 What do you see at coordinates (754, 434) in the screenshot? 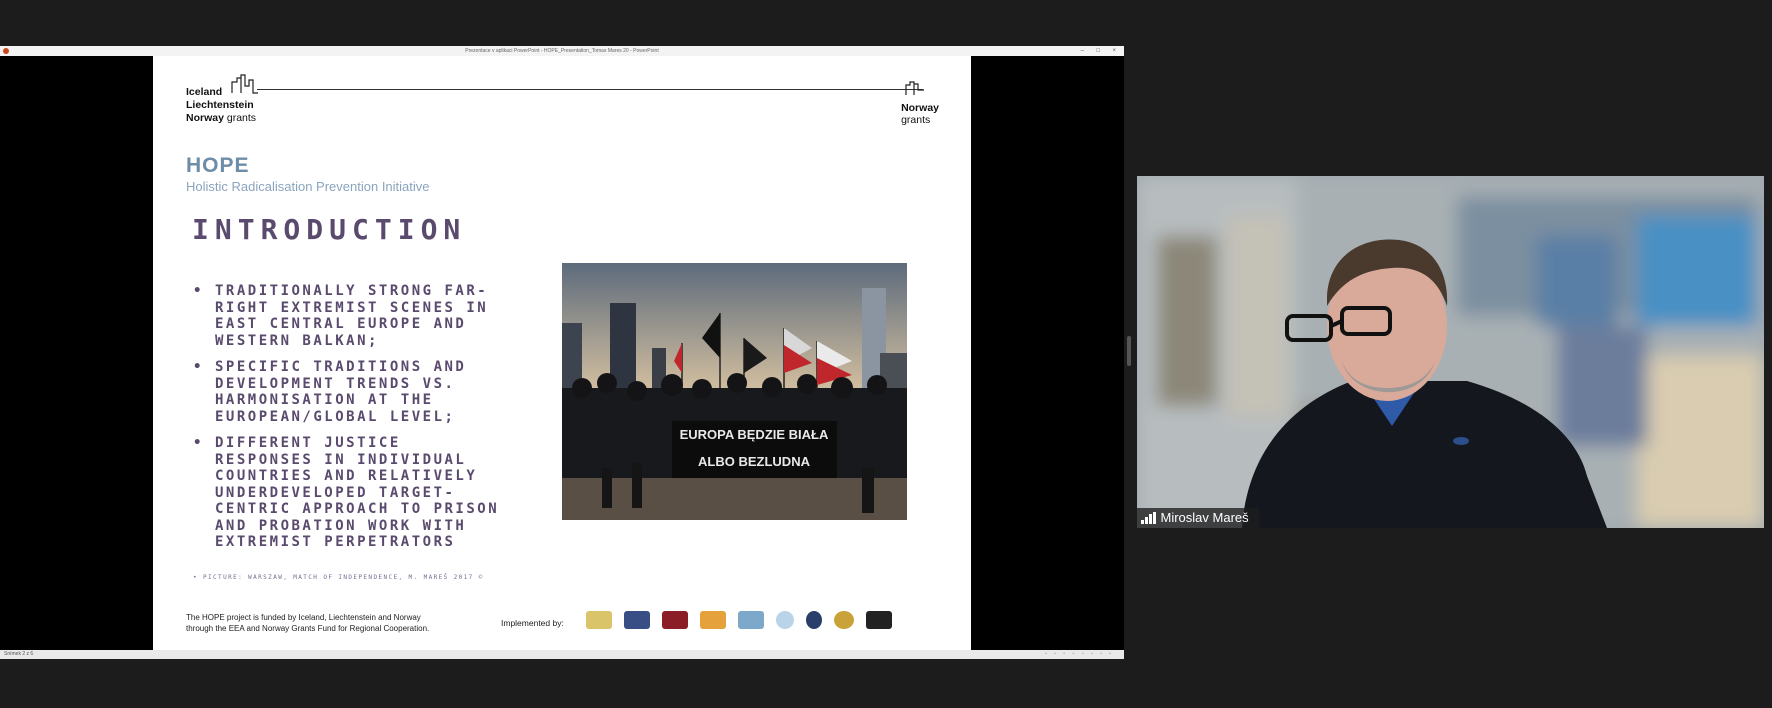
I see `banner-line-1: EUROPA BĘDZIE BIAŁA` at bounding box center [754, 434].